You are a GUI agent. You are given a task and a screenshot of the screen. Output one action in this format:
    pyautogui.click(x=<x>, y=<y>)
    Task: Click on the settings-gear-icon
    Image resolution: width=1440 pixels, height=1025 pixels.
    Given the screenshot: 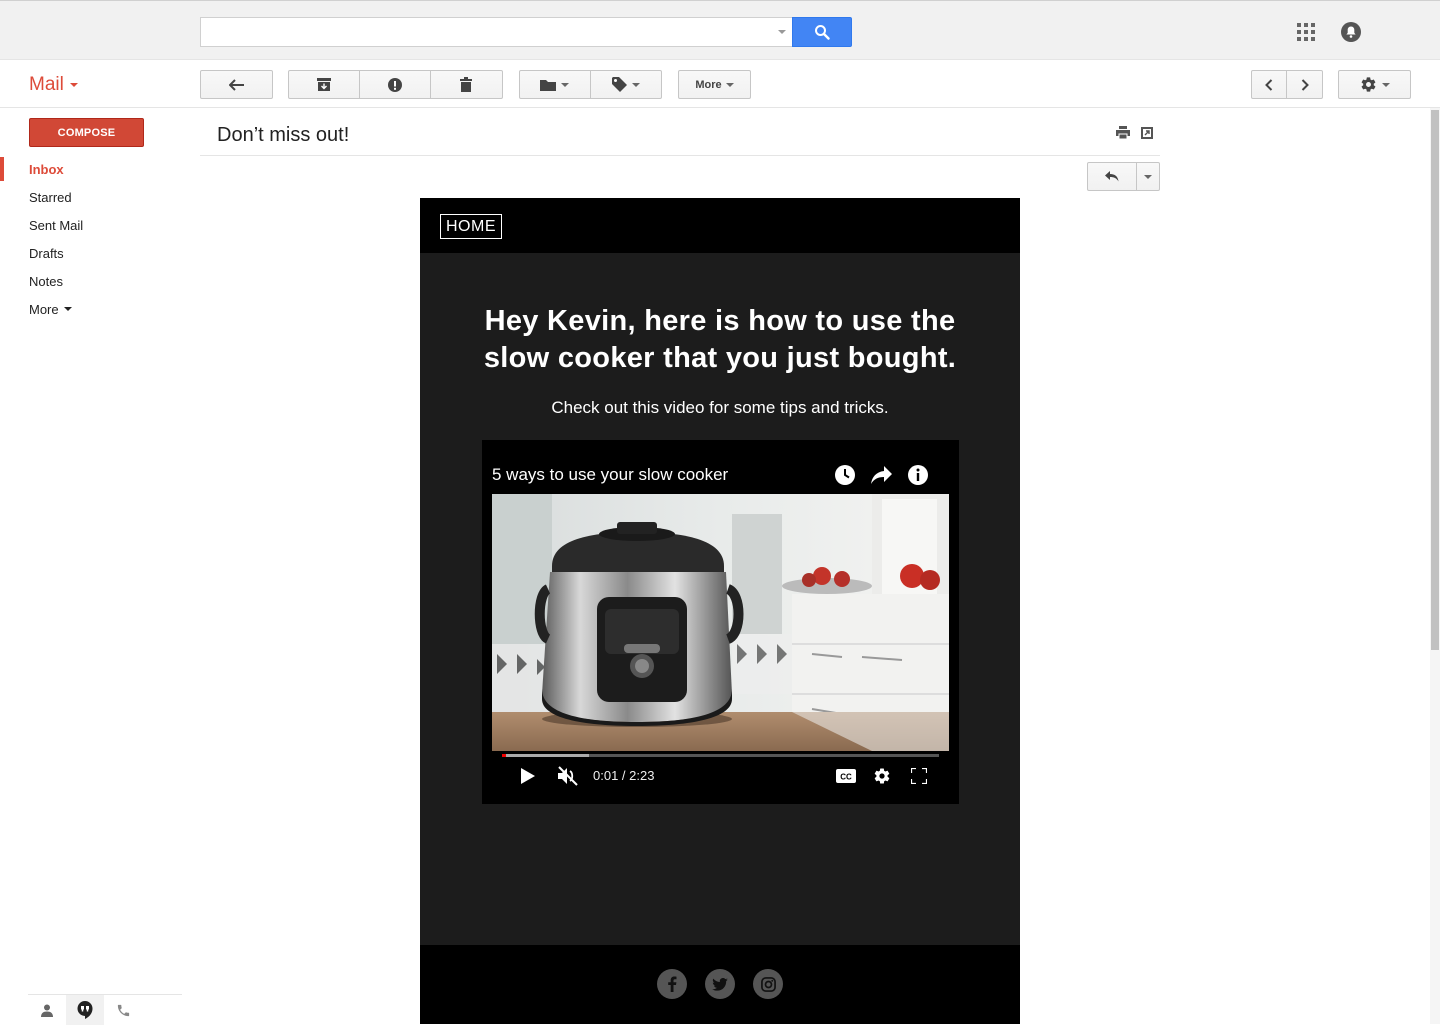 What is the action you would take?
    pyautogui.click(x=1368, y=84)
    